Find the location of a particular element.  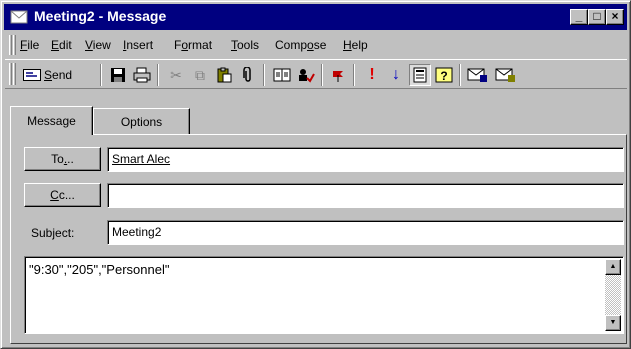

subject-field: Meeting2 is located at coordinates (365, 232).